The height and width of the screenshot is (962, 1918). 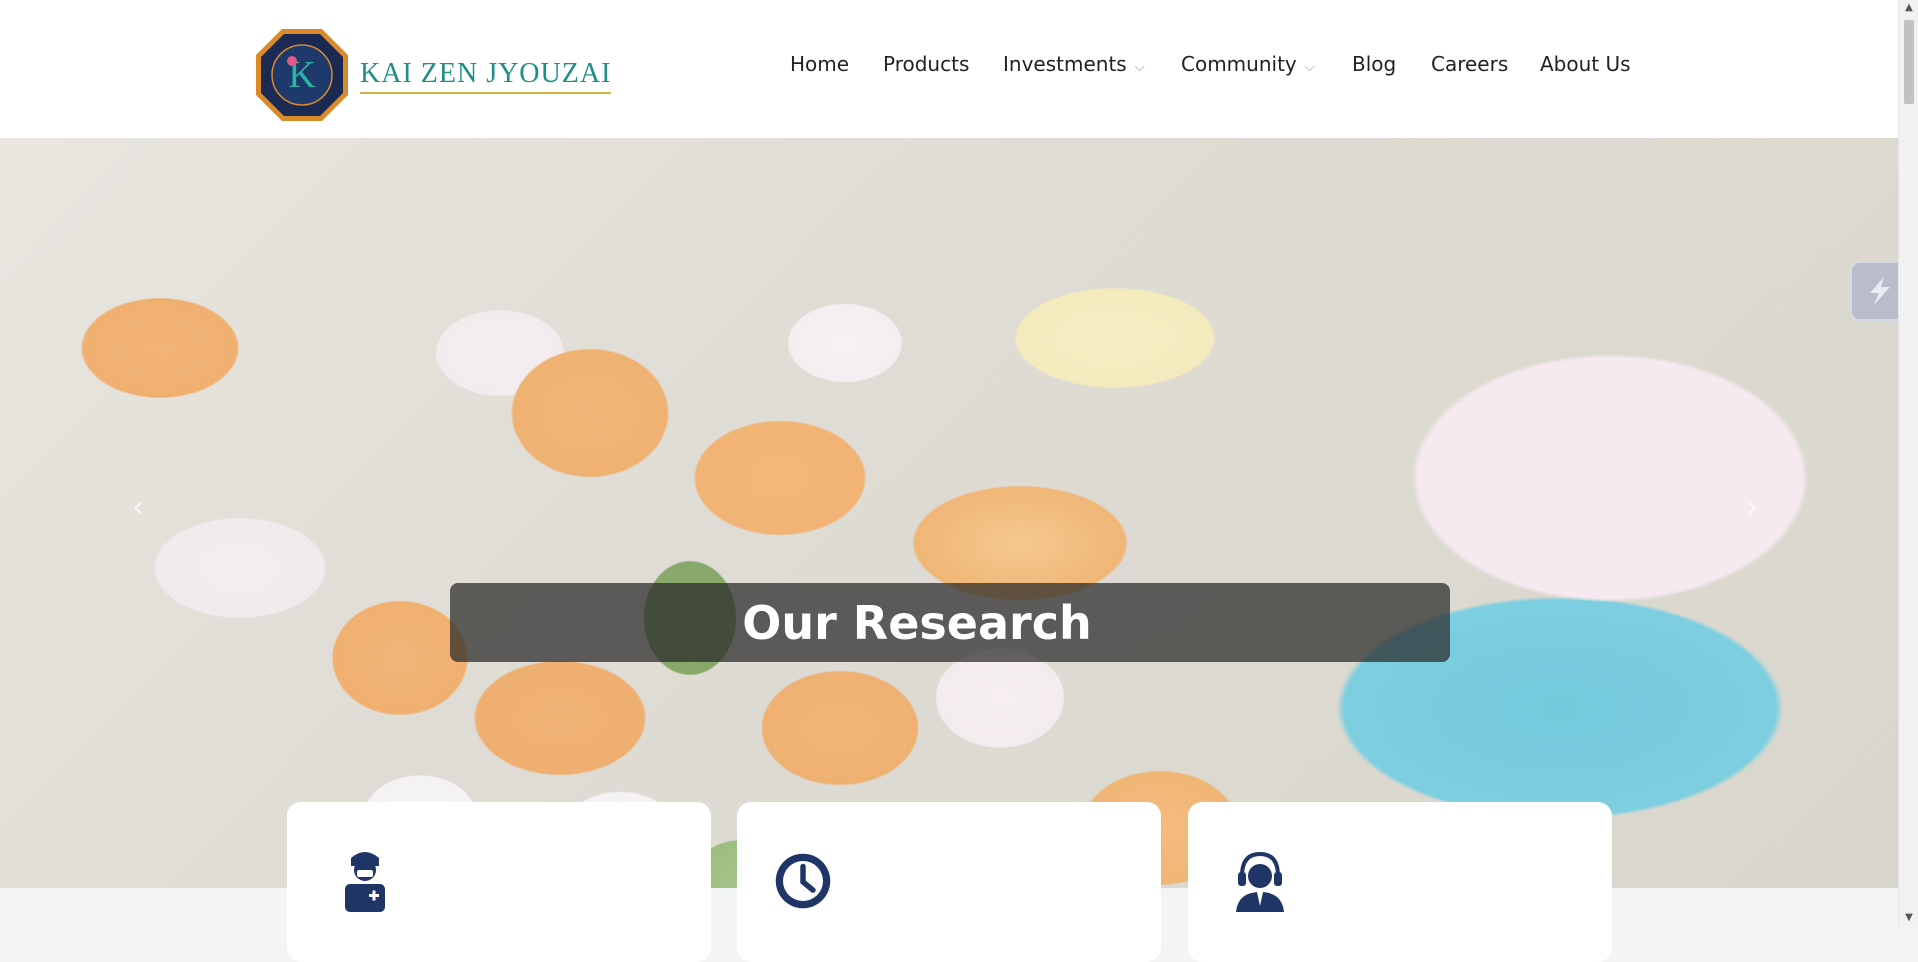 What do you see at coordinates (1074, 64) in the screenshot?
I see `nav-investments: Investments ⌵` at bounding box center [1074, 64].